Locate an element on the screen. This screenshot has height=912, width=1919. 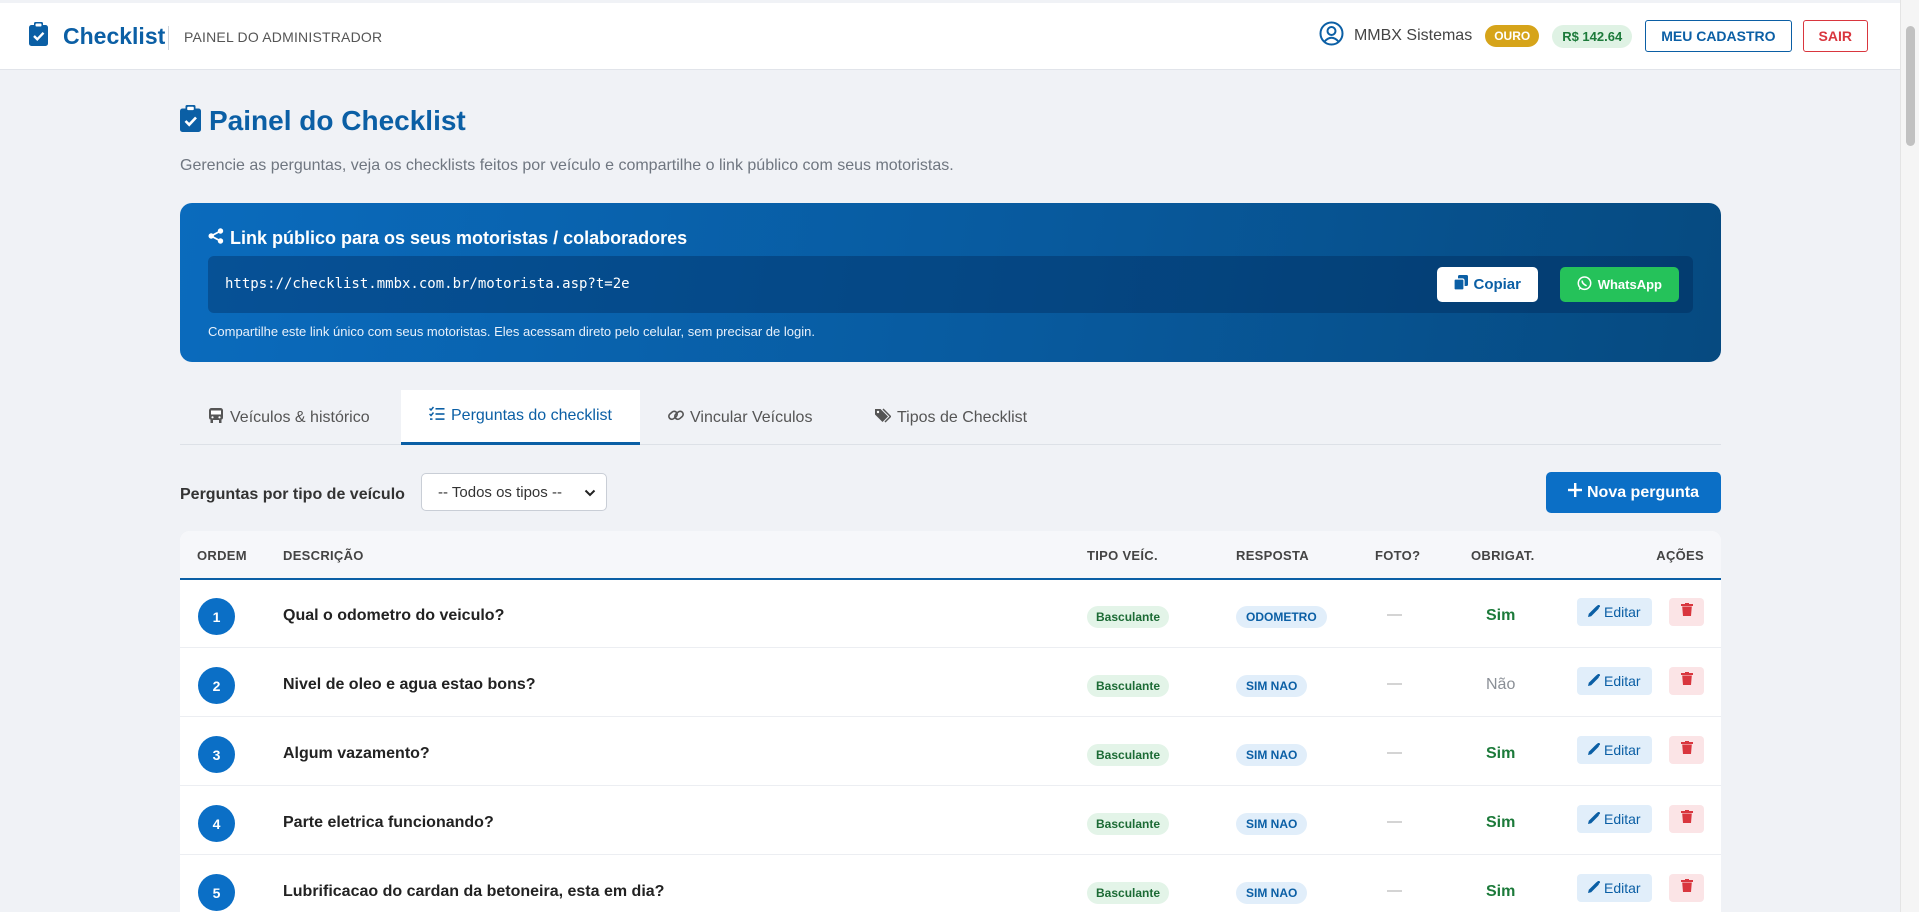
question-description: Nivel de oleo e agua estao bons? is located at coordinates (409, 684).